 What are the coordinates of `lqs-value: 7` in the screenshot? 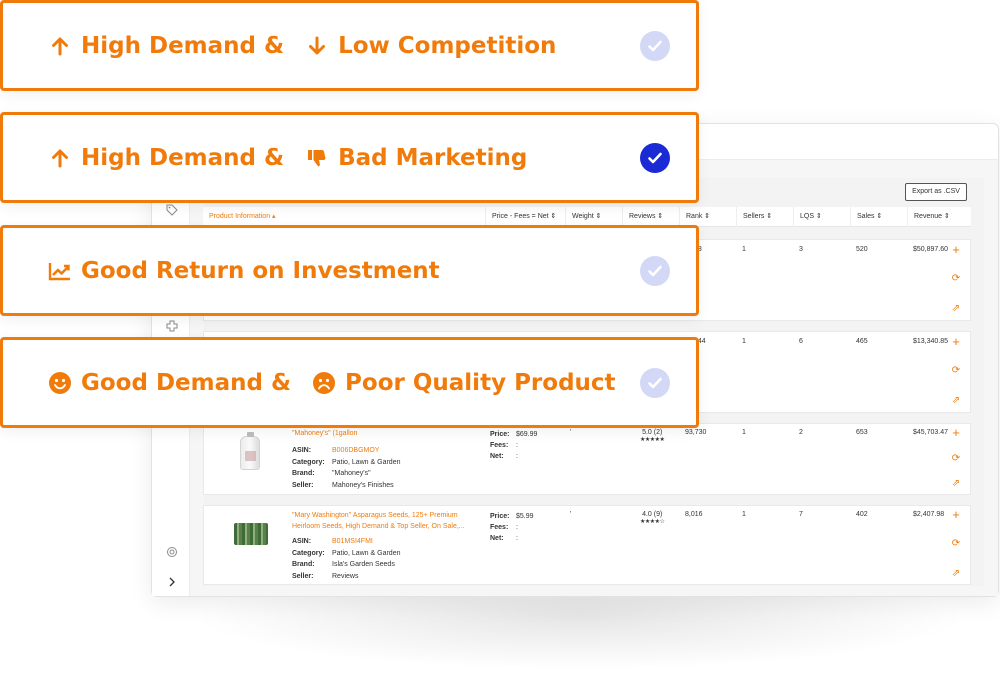 It's located at (801, 514).